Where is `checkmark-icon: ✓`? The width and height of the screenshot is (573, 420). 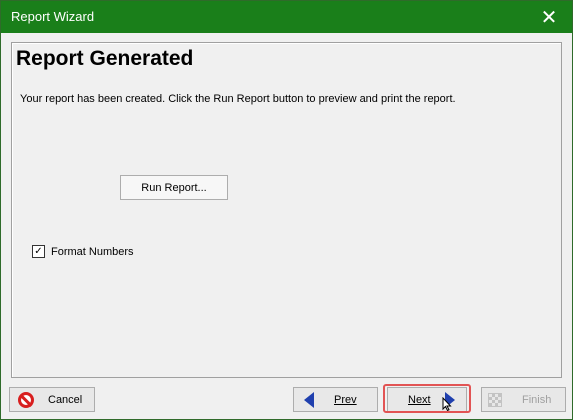
checkmark-icon: ✓ is located at coordinates (38, 251).